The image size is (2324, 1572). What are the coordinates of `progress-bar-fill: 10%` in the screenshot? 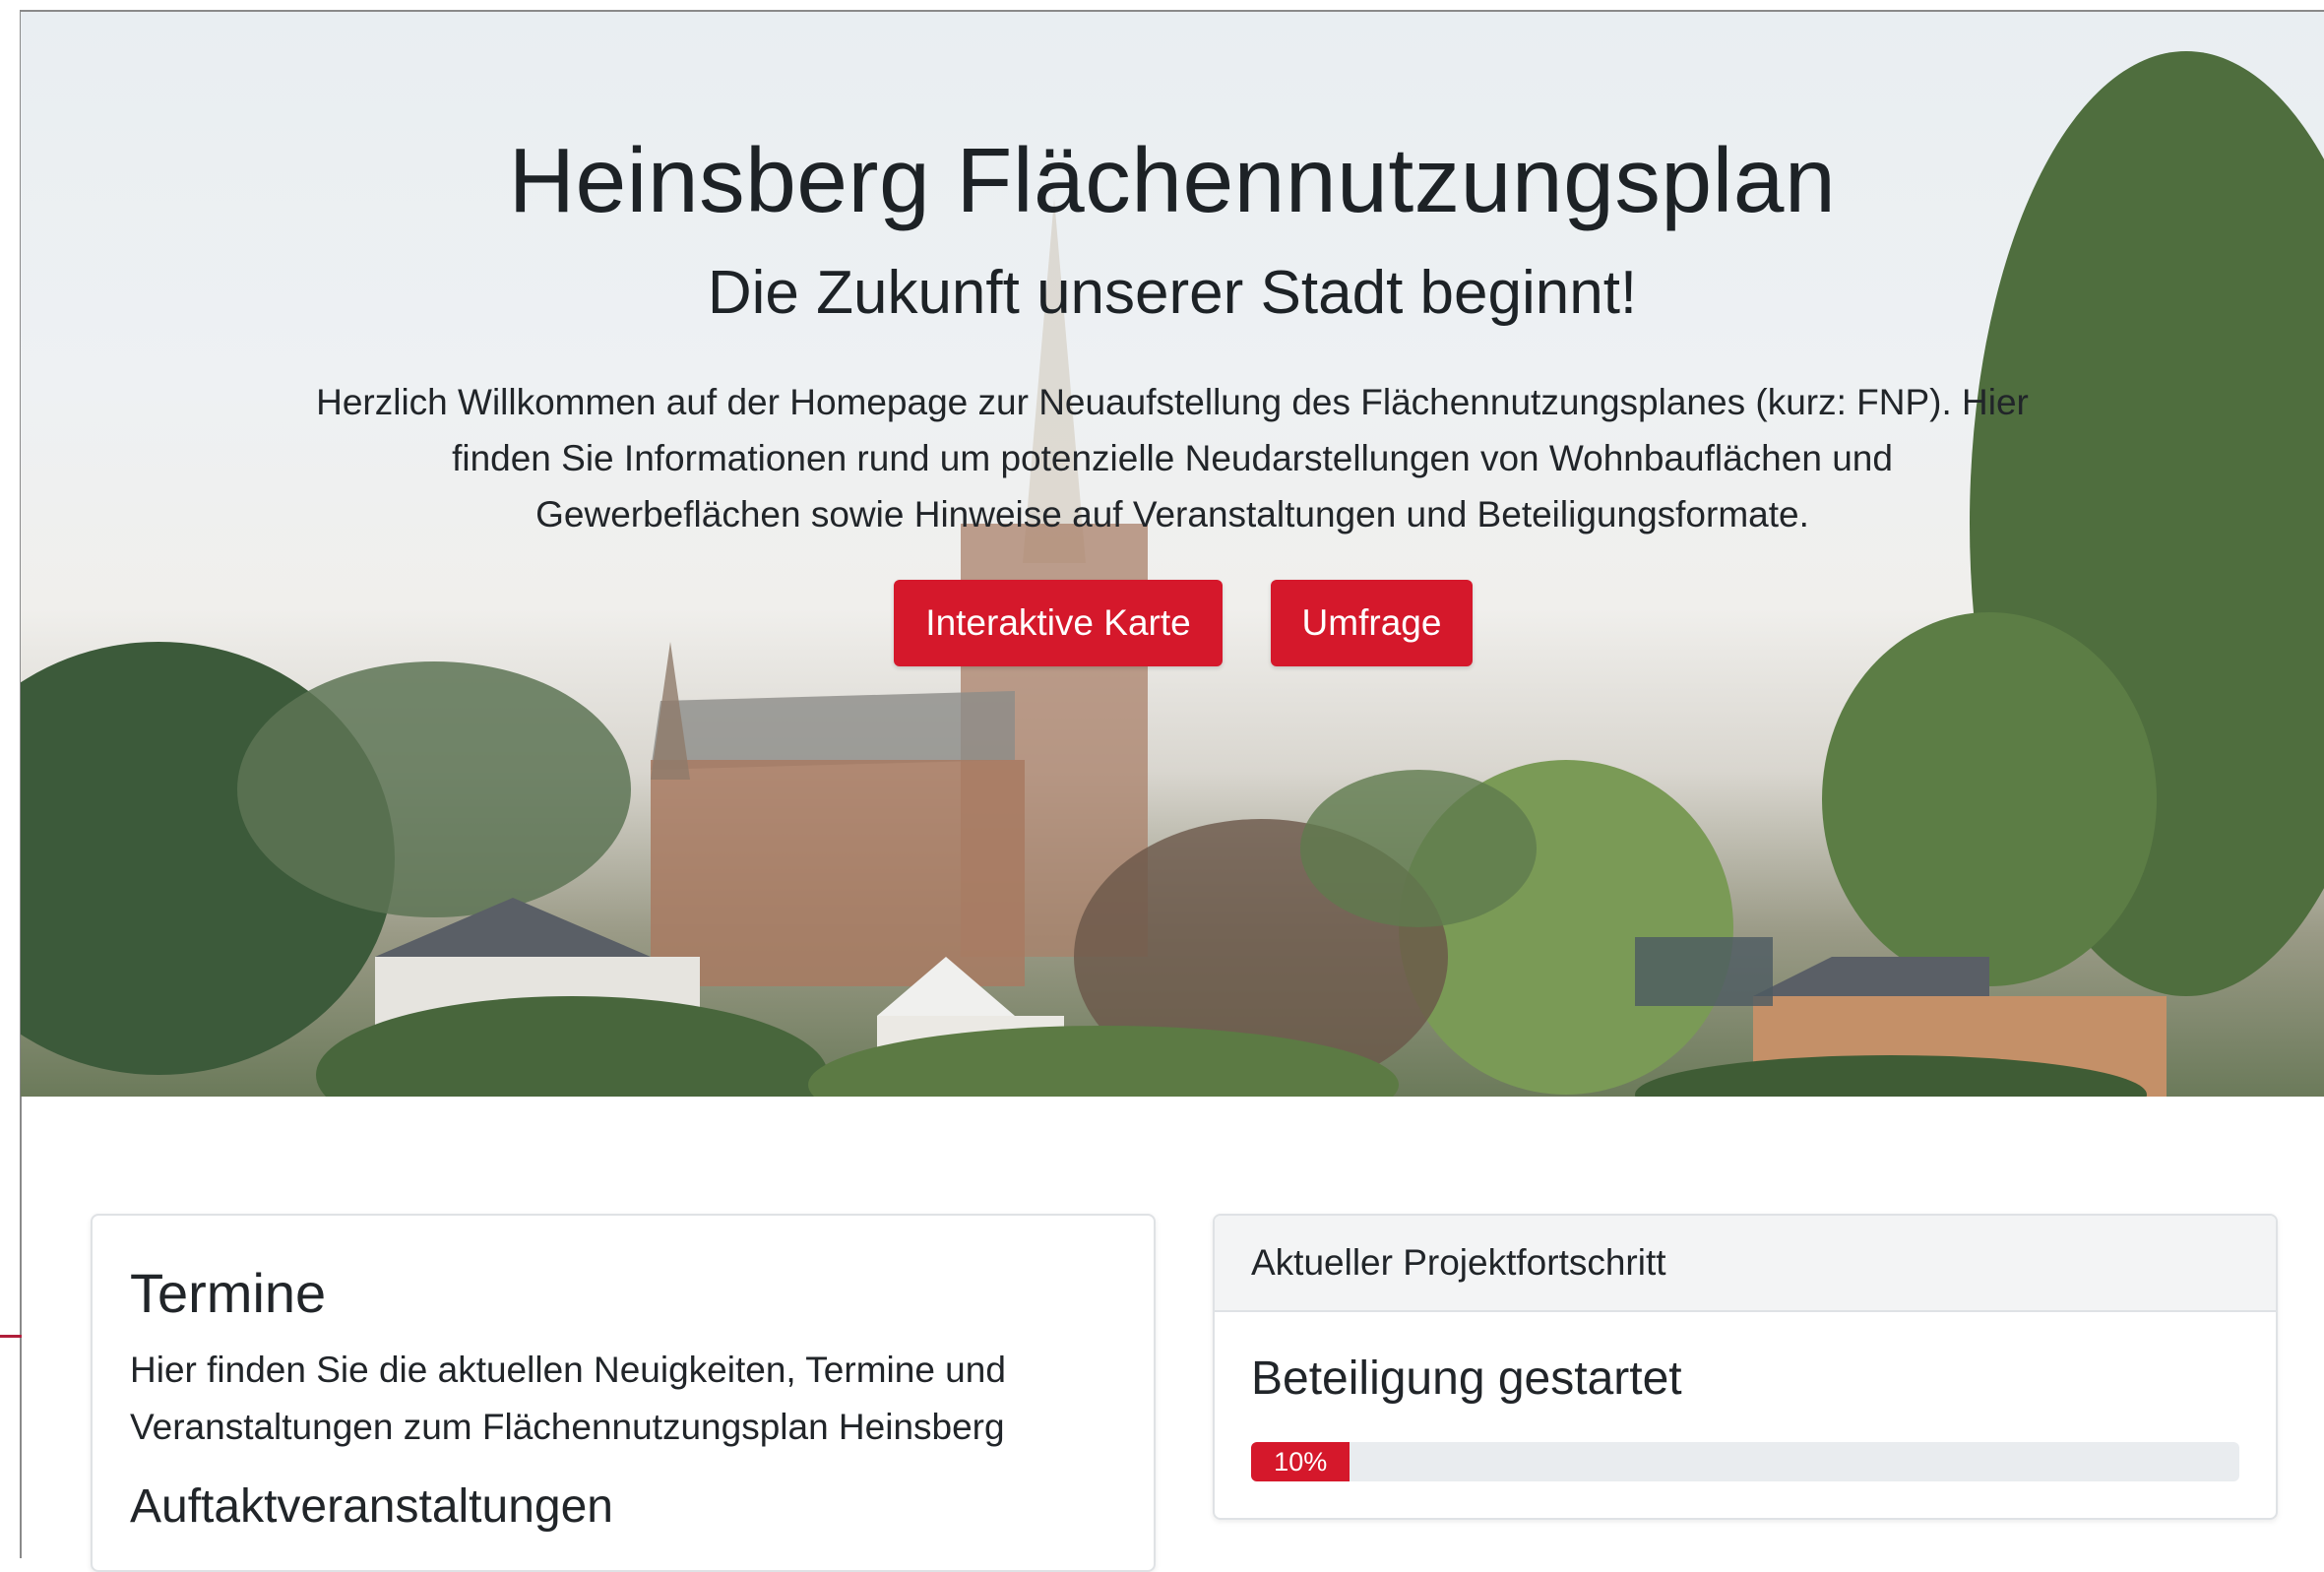 It's located at (1300, 1461).